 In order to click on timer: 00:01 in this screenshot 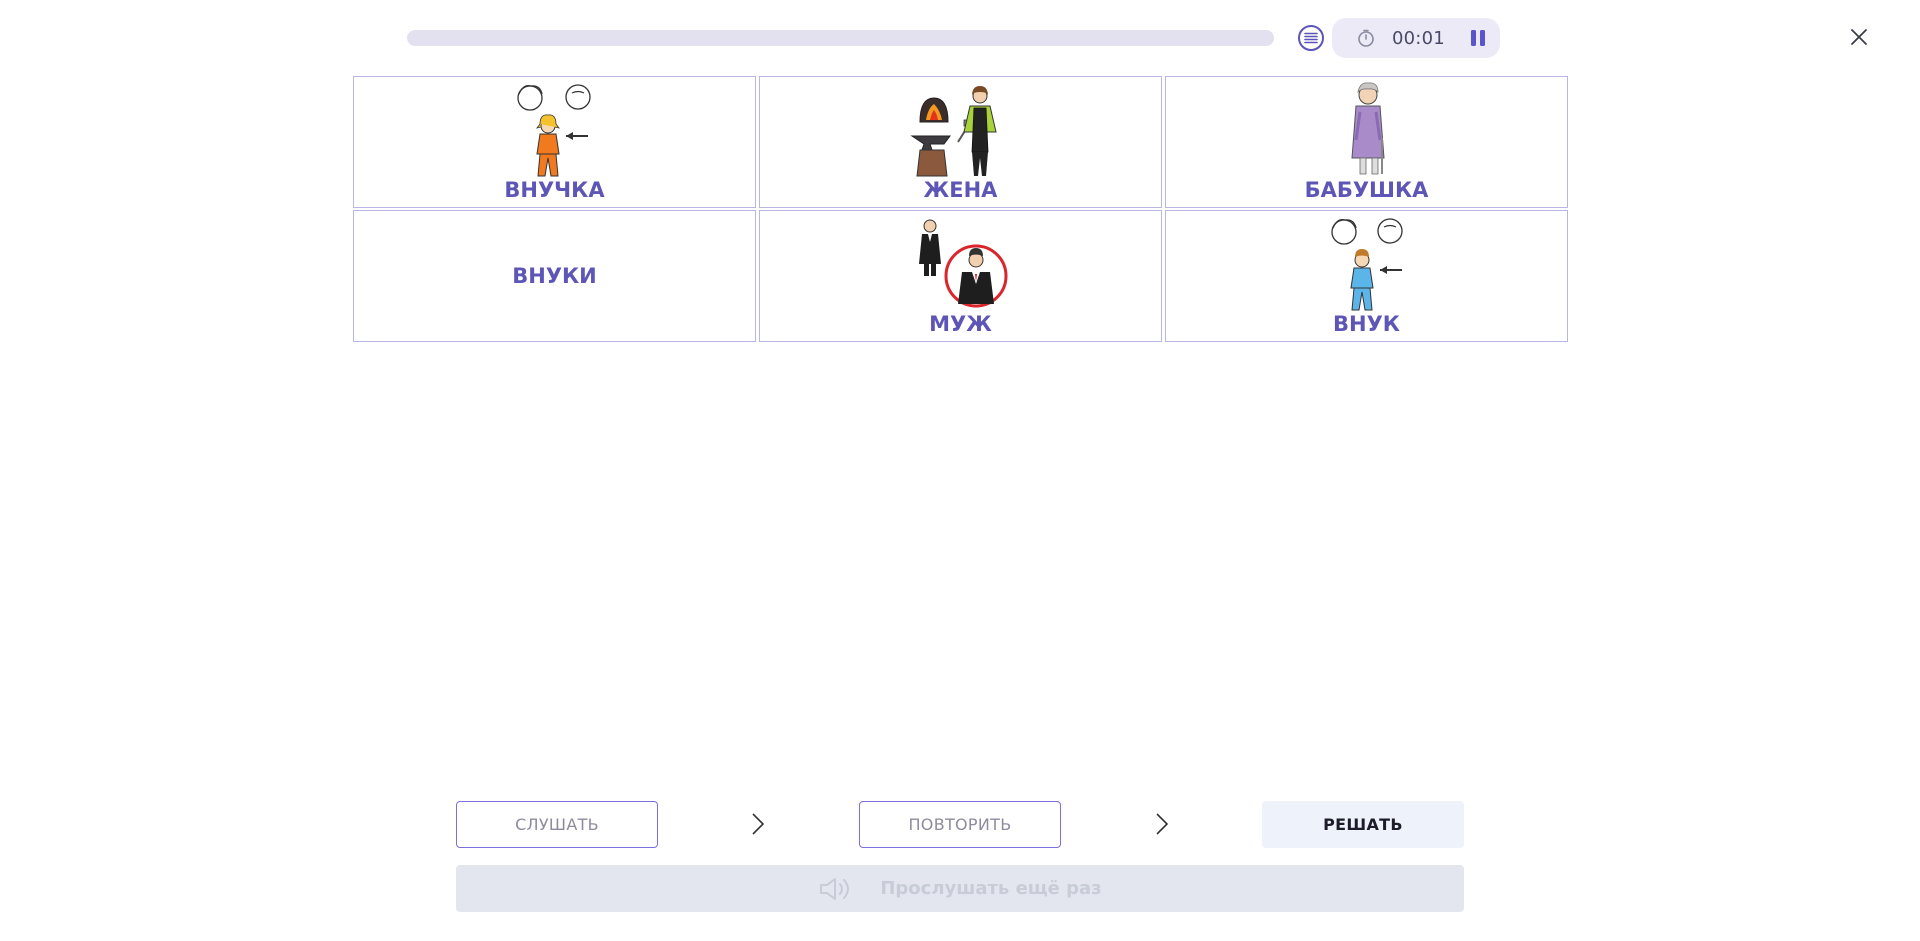, I will do `click(1416, 38)`.